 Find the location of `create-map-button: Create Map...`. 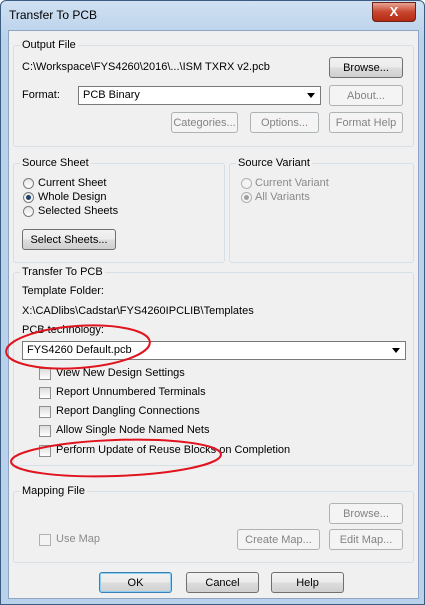

create-map-button: Create Map... is located at coordinates (278, 539).